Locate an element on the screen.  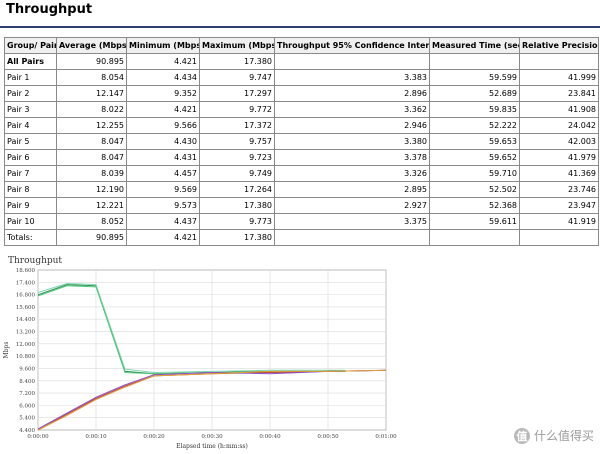
table-cell: 3.383 is located at coordinates (352, 77).